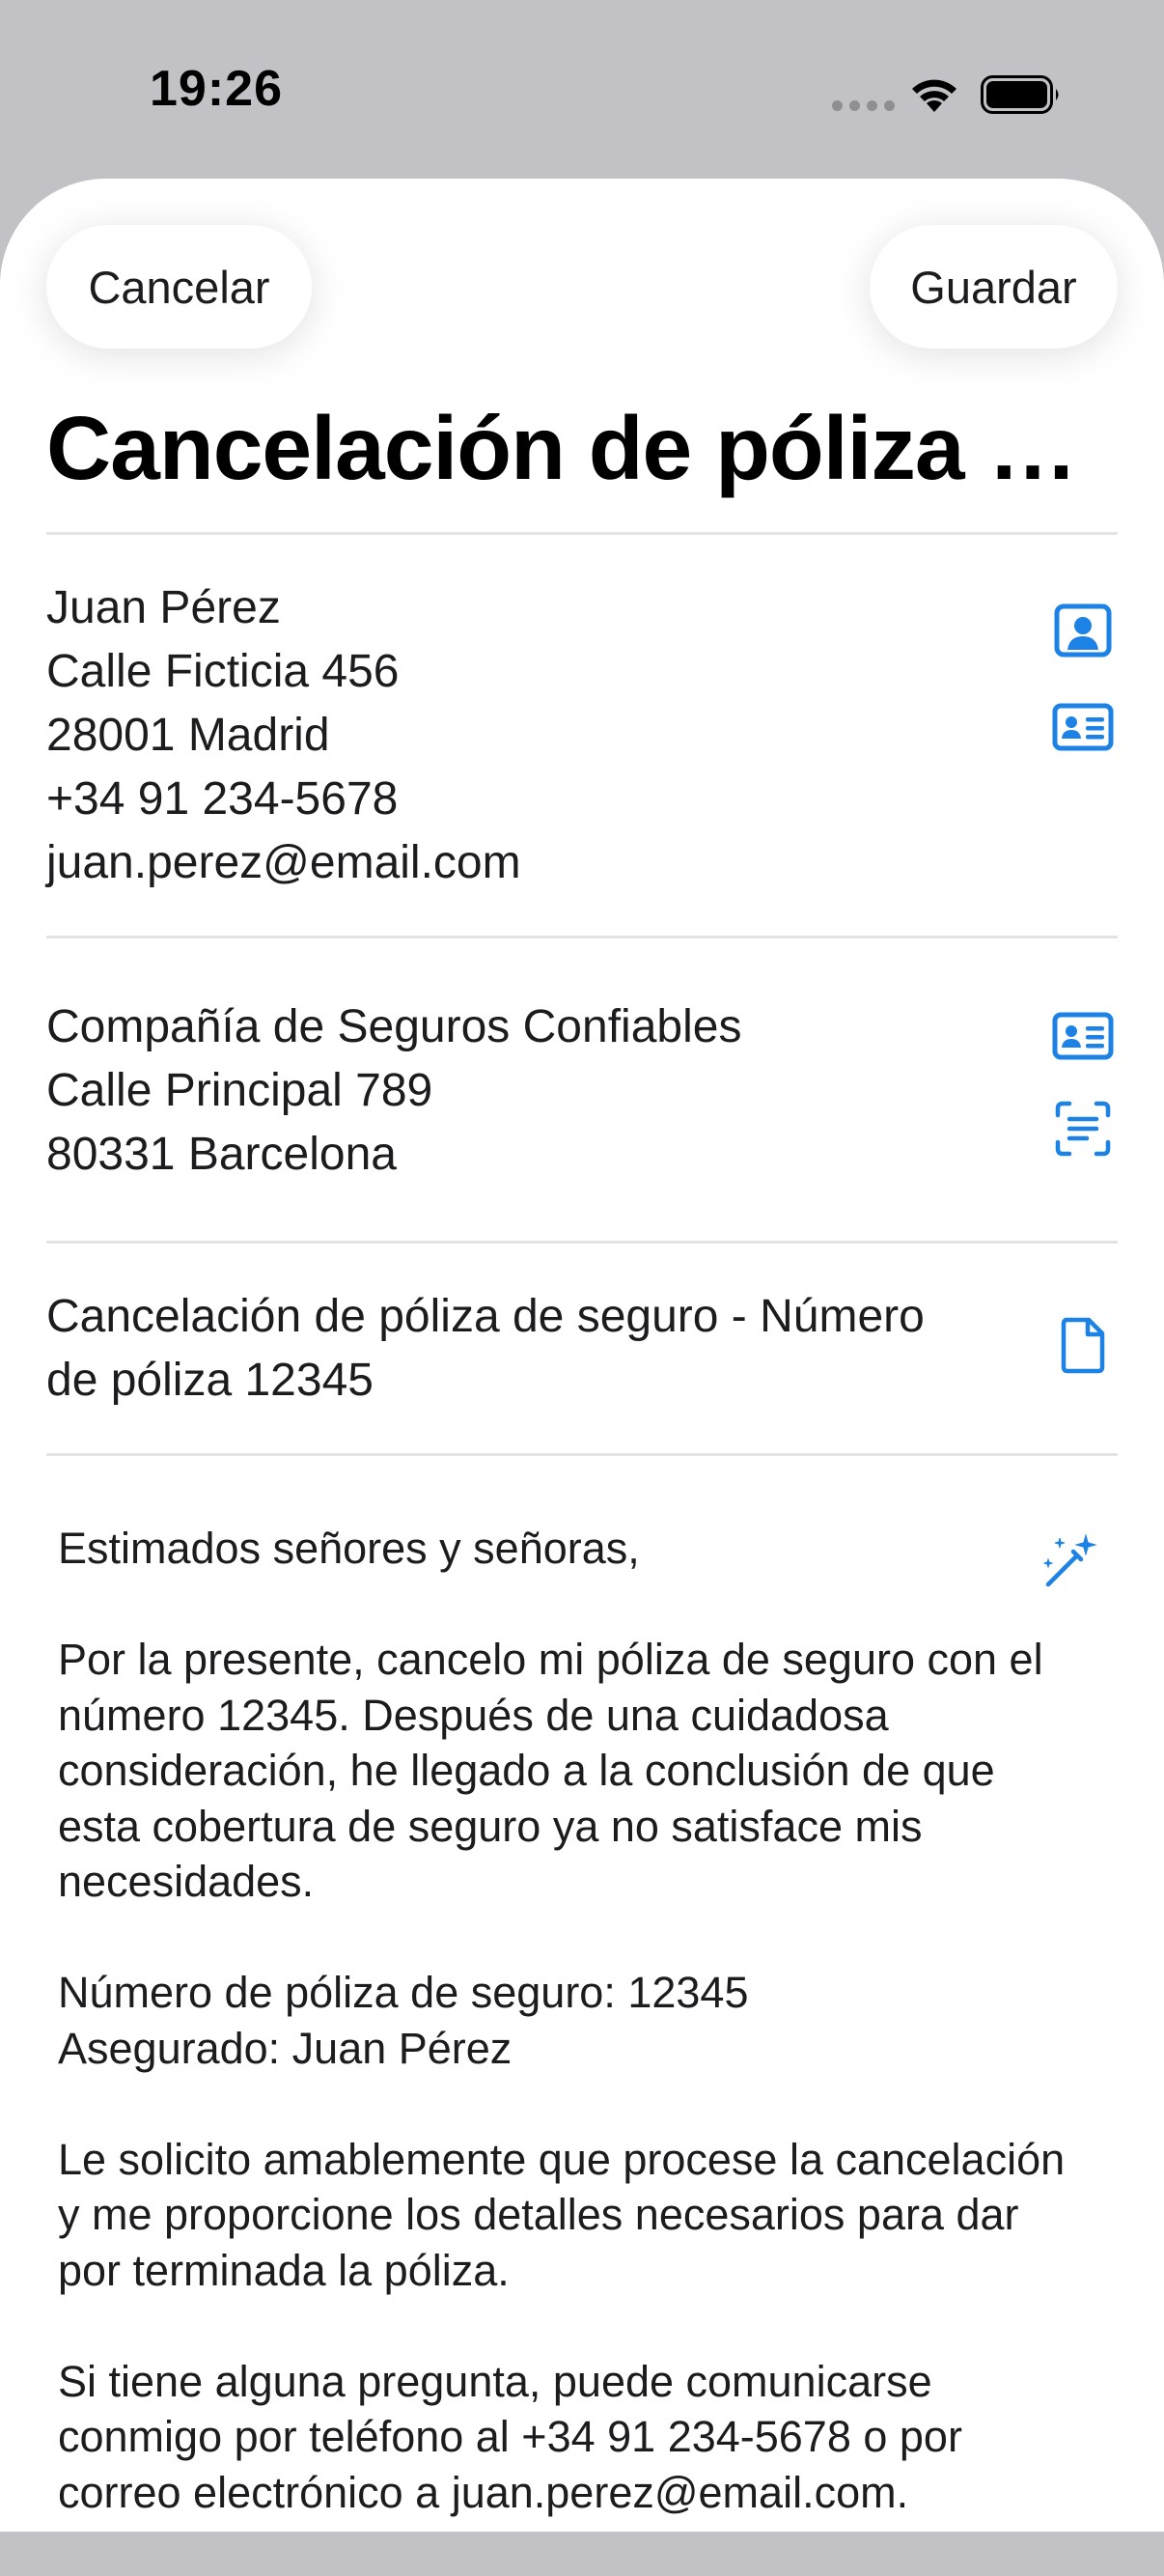 This screenshot has width=1164, height=2576. Describe the element at coordinates (217, 89) in the screenshot. I see `status-time: 19:26` at that location.